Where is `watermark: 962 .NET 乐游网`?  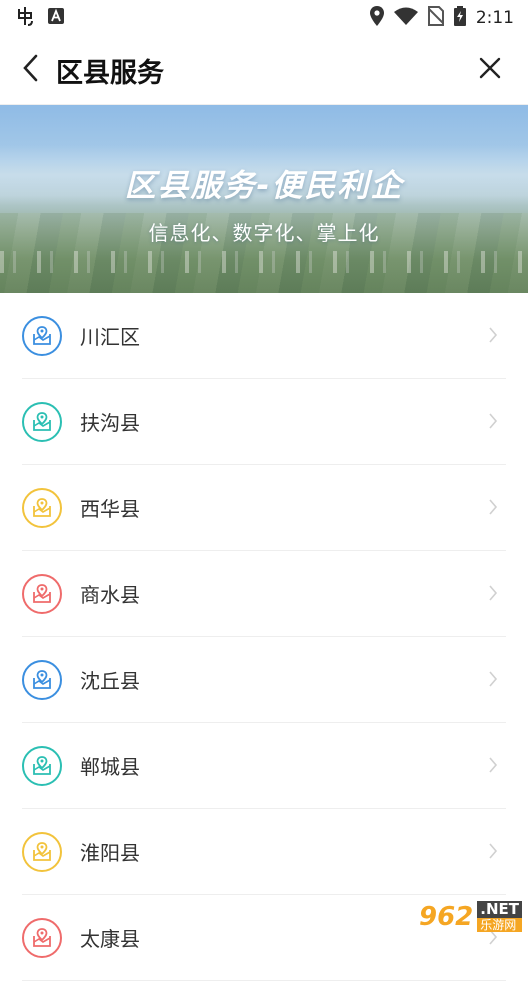 watermark: 962 .NET 乐游网 is located at coordinates (470, 916).